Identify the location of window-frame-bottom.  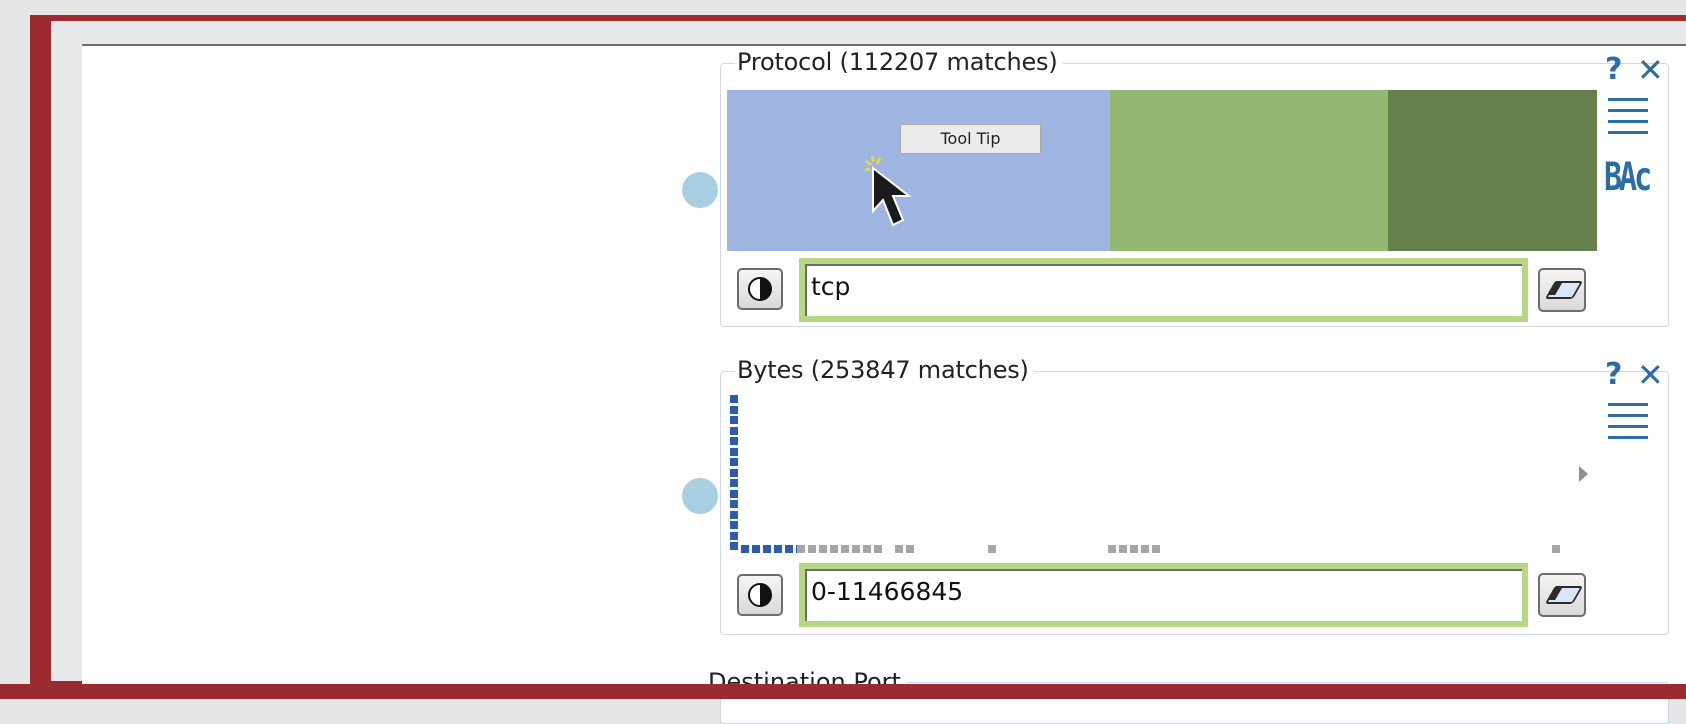
(843, 691).